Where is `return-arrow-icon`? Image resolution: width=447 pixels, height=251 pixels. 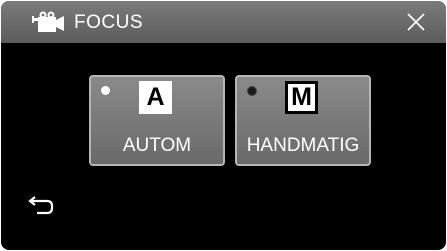
return-arrow-icon is located at coordinates (41, 205).